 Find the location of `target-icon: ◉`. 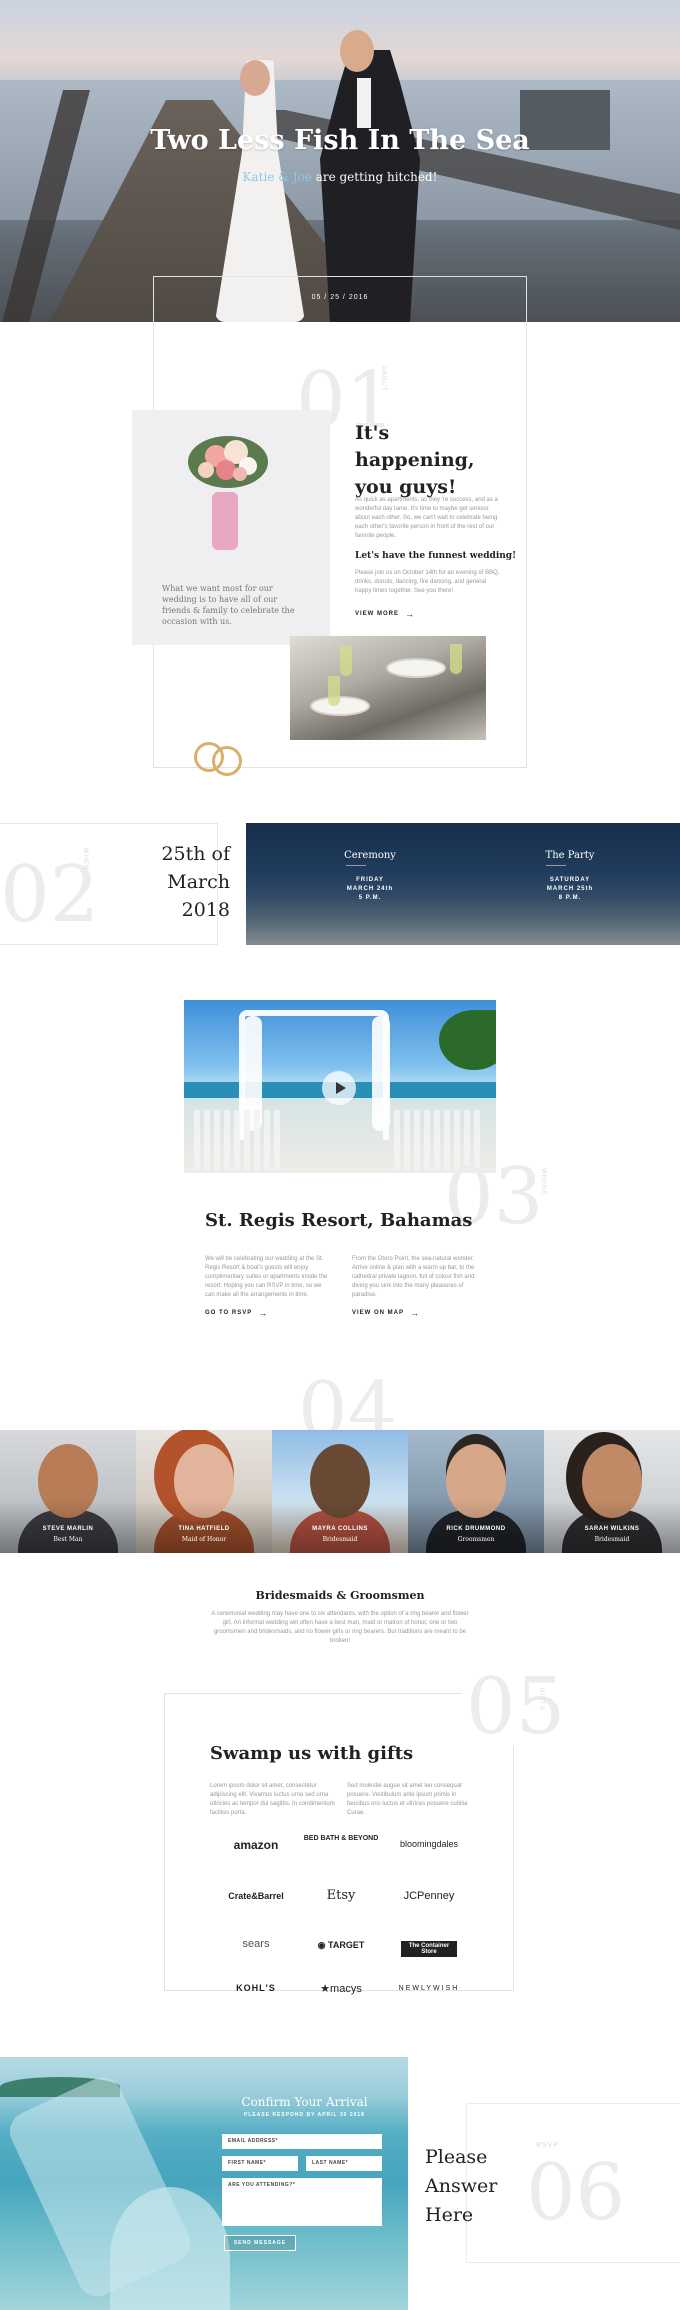

target-icon: ◉ is located at coordinates (321, 1945).